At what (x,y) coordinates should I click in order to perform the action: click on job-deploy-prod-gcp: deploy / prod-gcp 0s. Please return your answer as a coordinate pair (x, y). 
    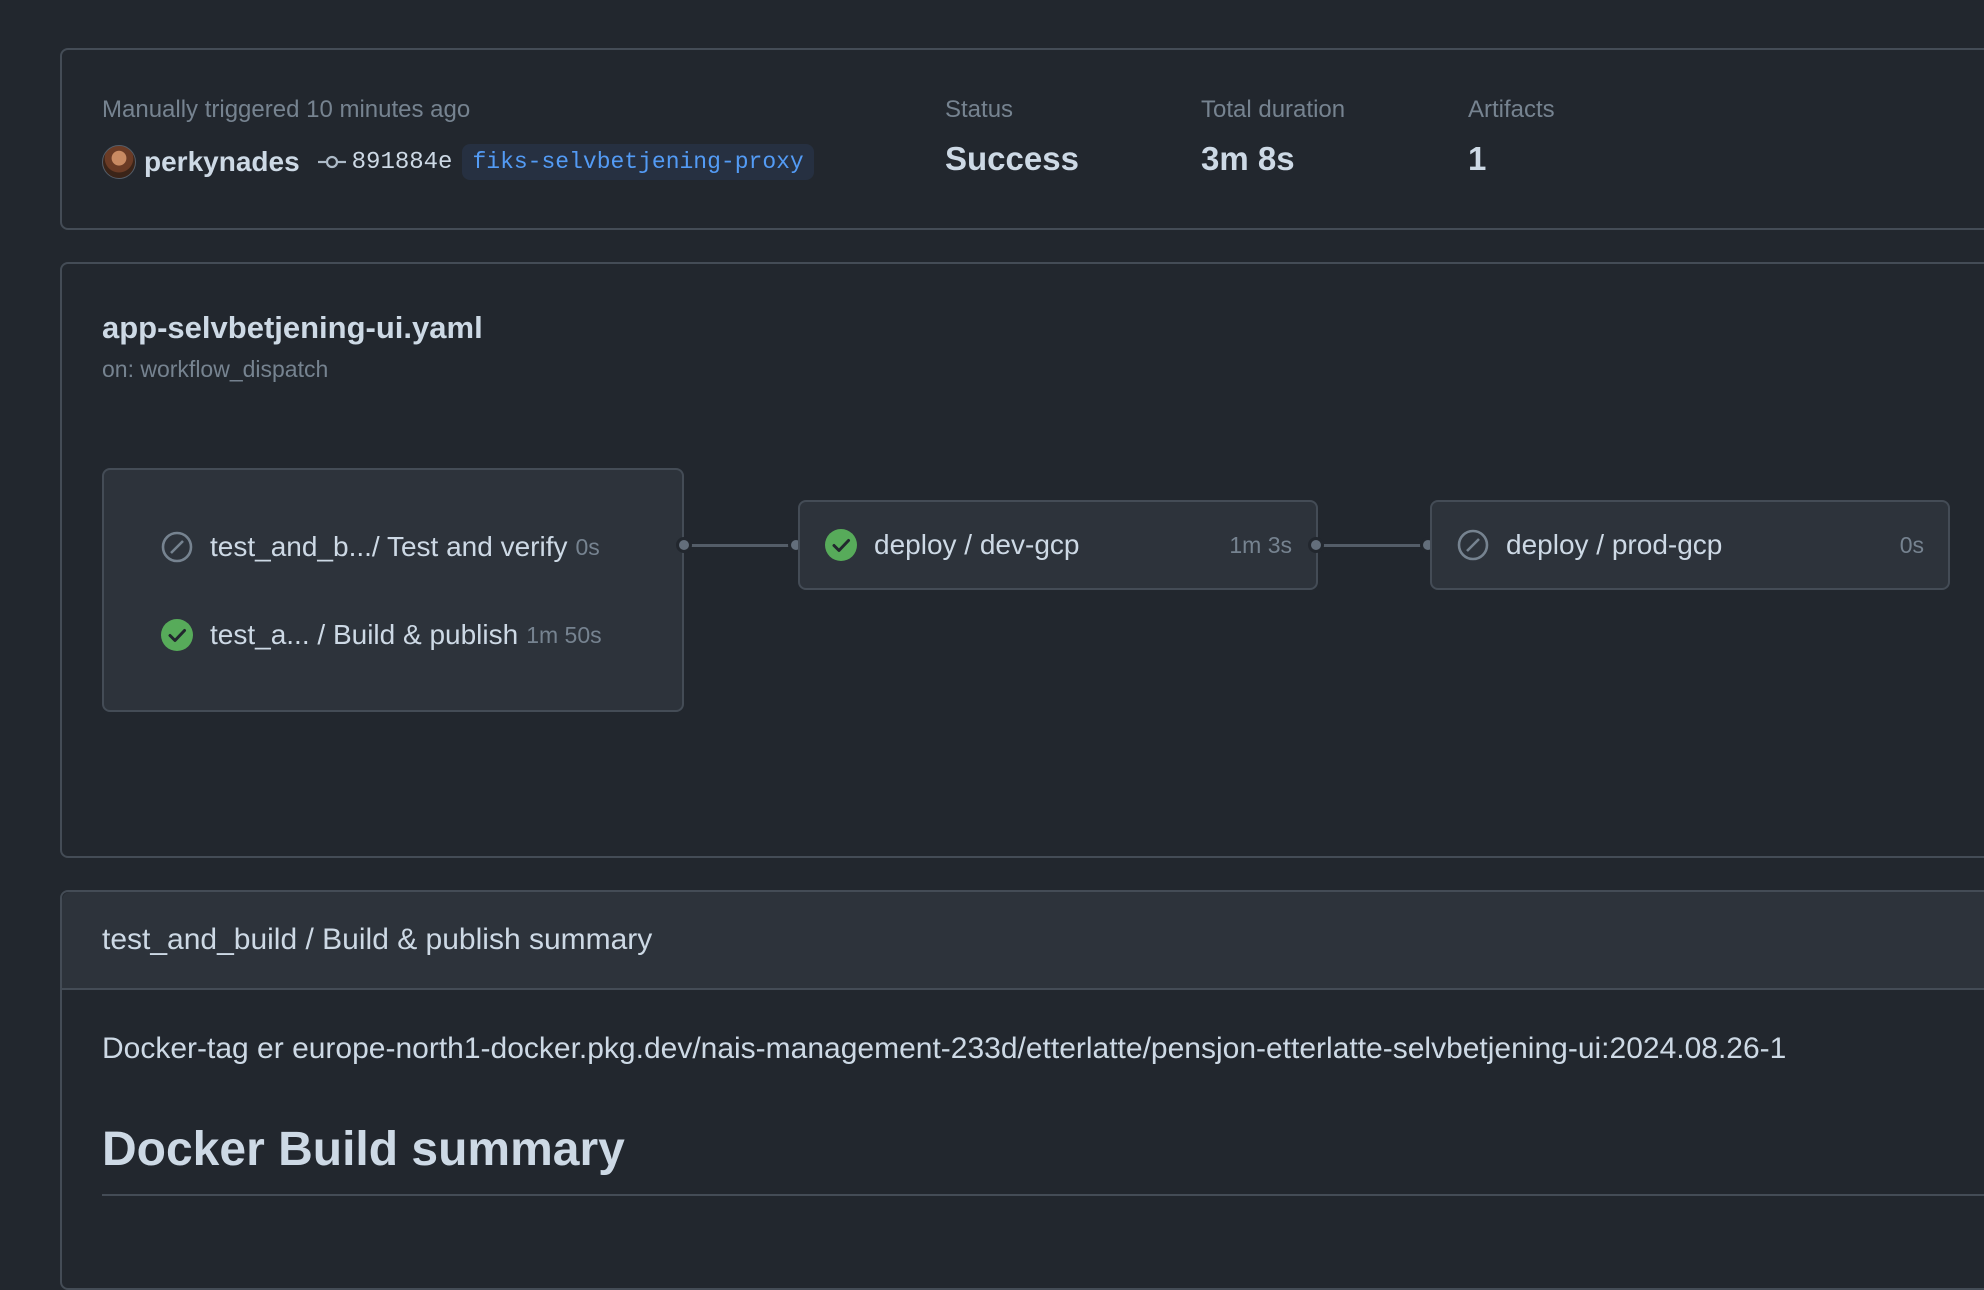
    Looking at the image, I should click on (1690, 545).